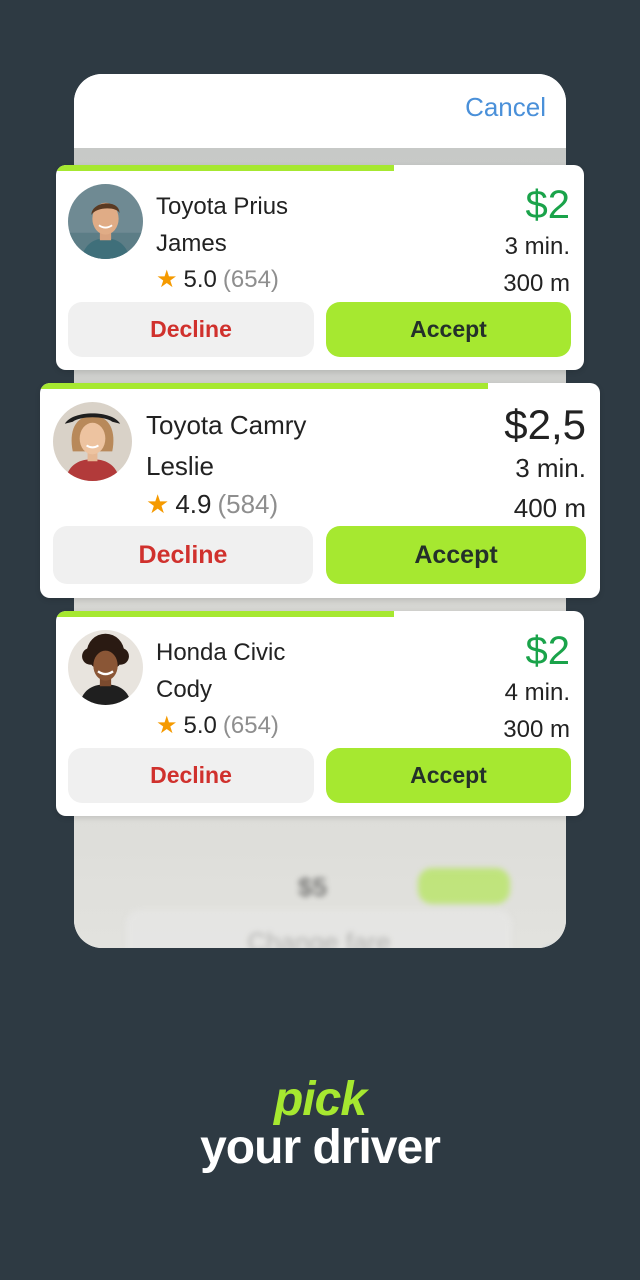 The image size is (640, 1280). Describe the element at coordinates (320, 1099) in the screenshot. I see `tagline-accent: pick` at that location.